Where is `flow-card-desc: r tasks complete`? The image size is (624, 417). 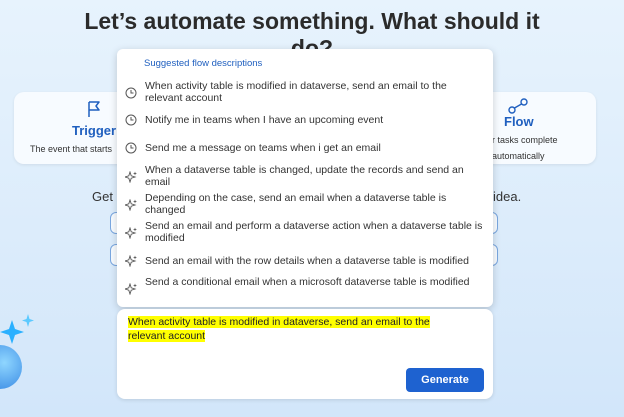 flow-card-desc: r tasks complete is located at coordinates (525, 140).